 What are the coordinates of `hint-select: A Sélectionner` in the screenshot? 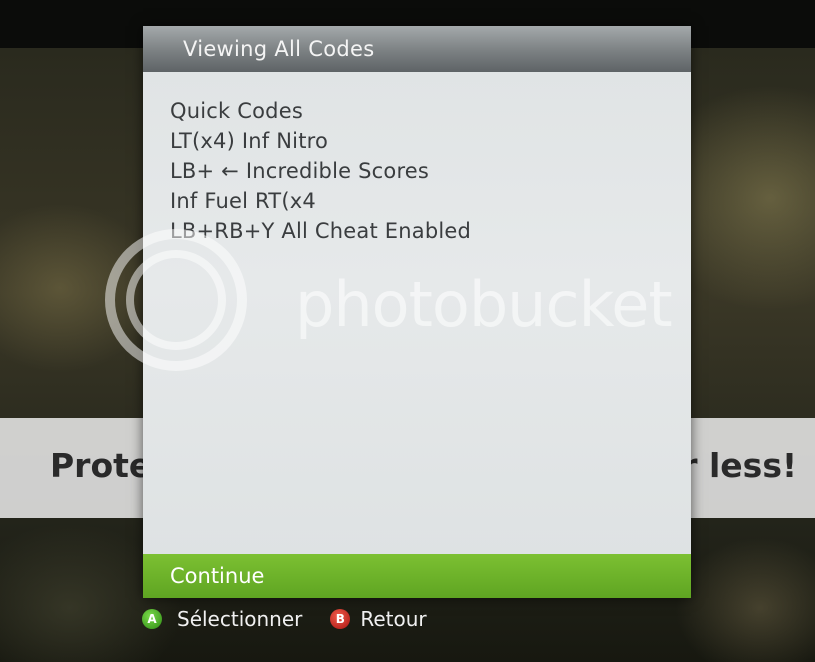 It's located at (222, 619).